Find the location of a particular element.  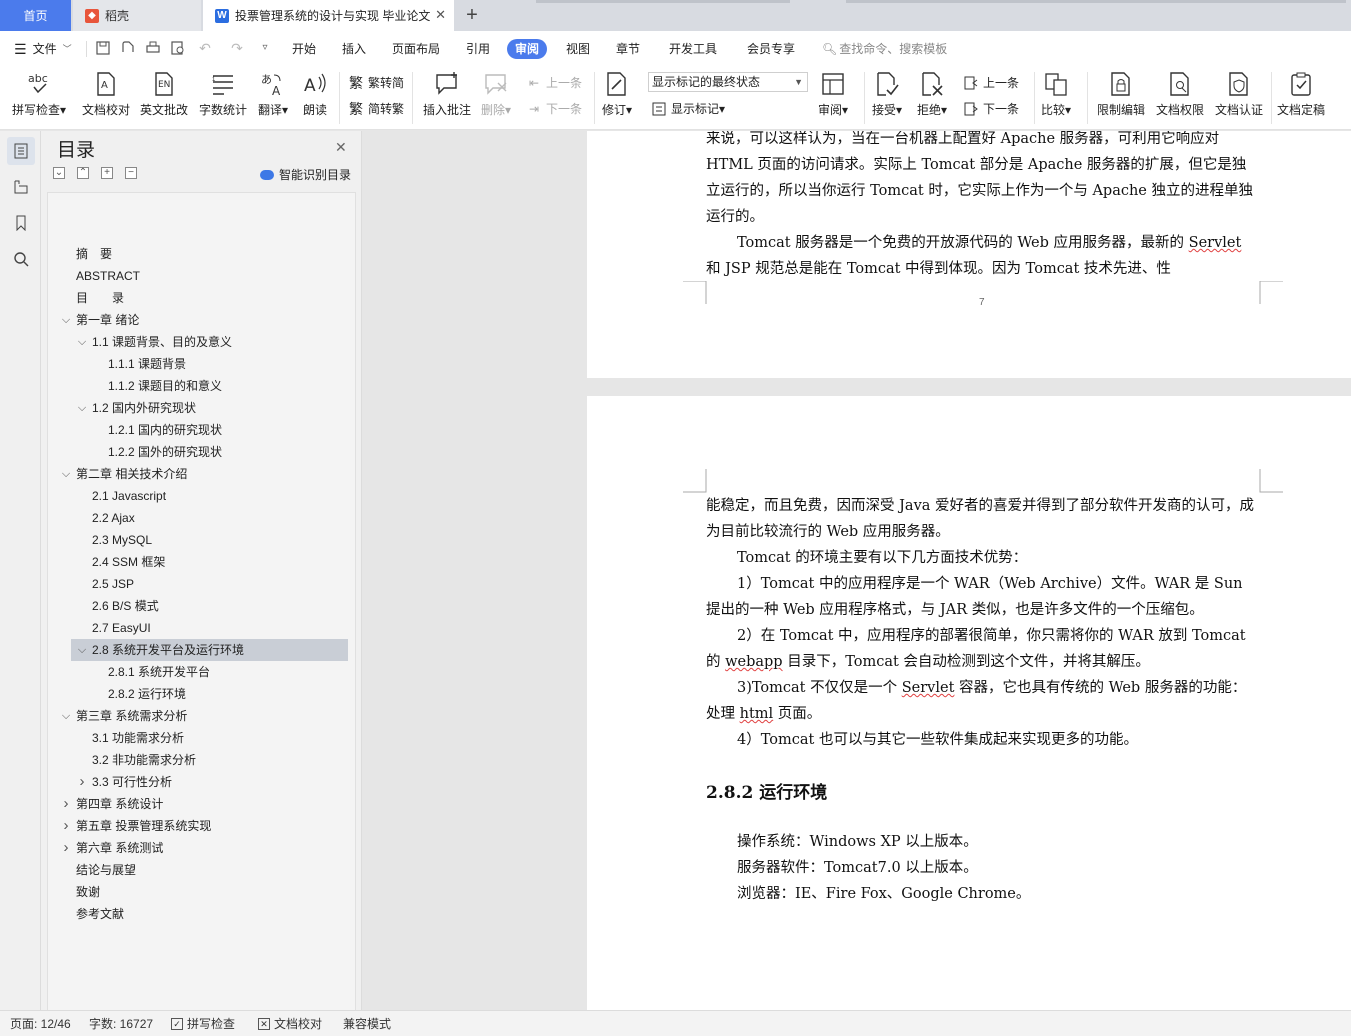

next-change-button: 下一条 is located at coordinates (991, 108).